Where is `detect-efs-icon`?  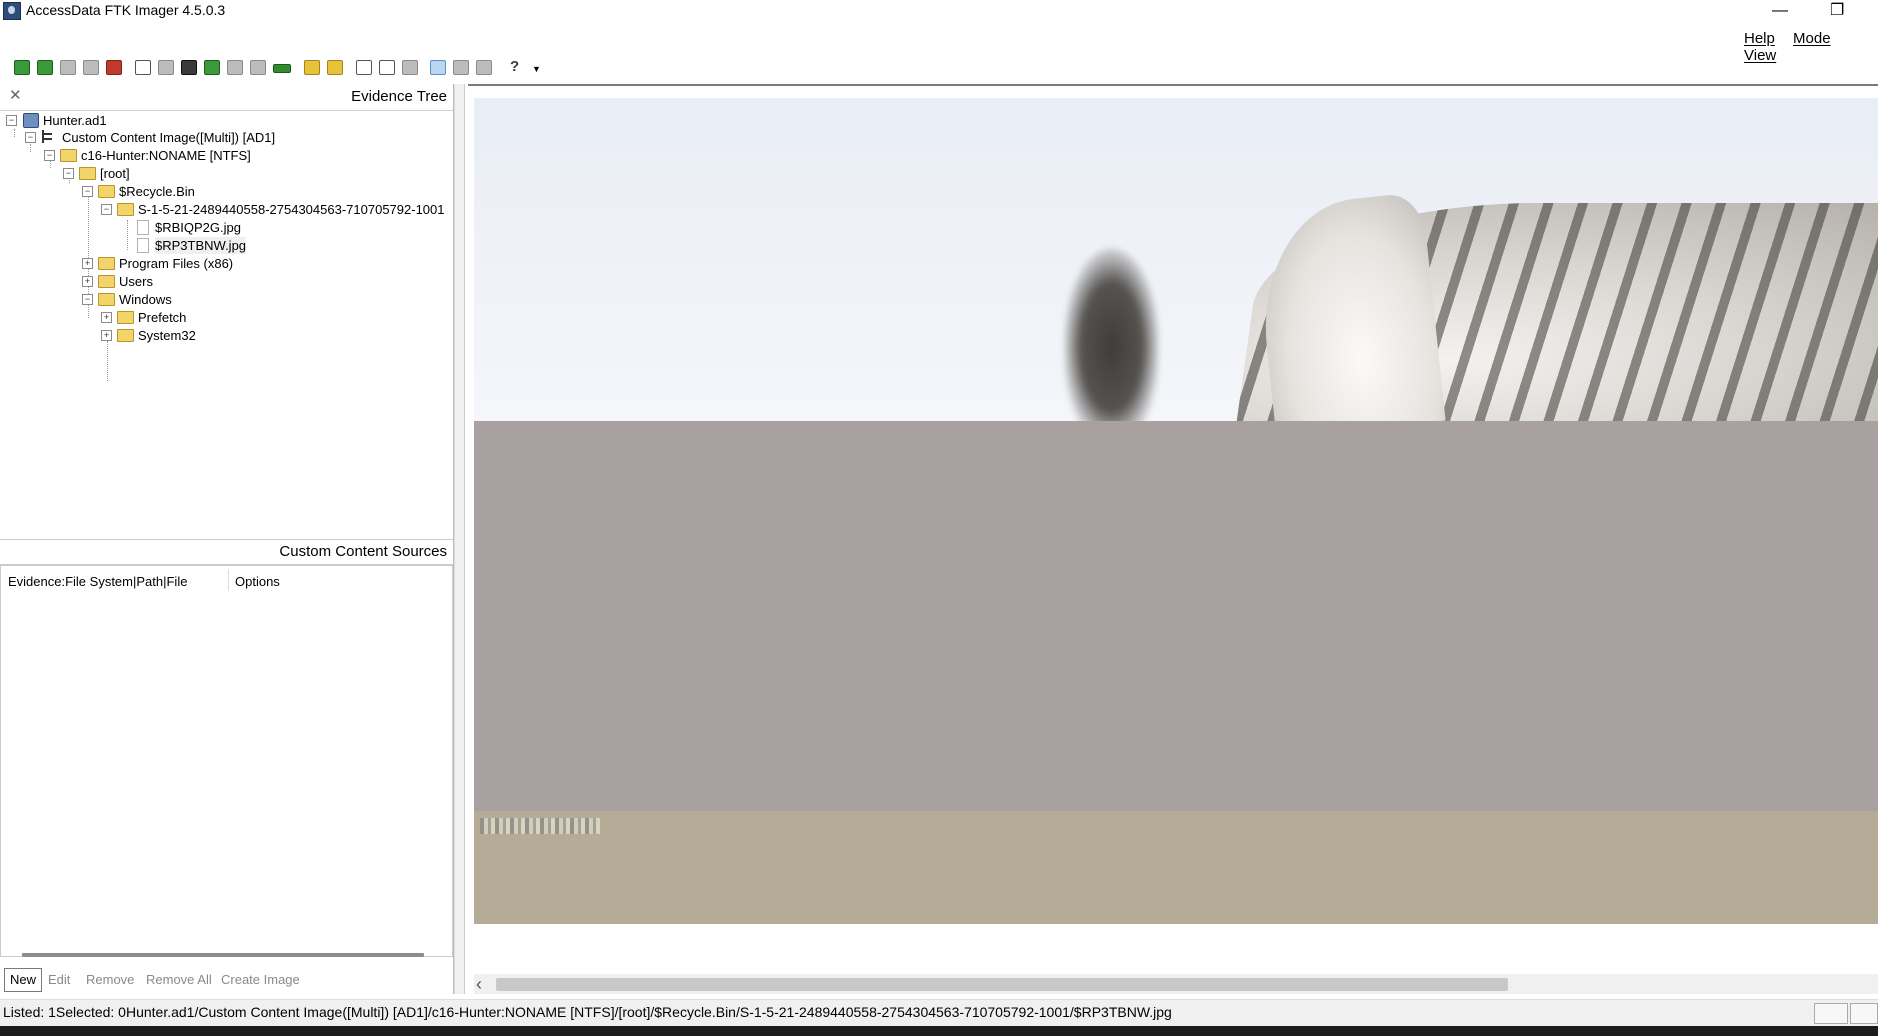
detect-efs-icon is located at coordinates (335, 67).